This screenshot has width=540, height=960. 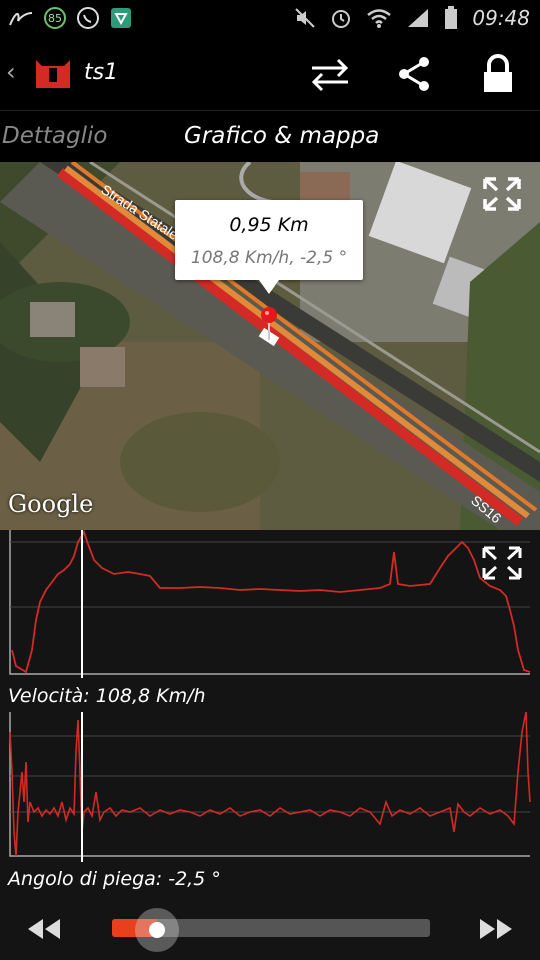 I want to click on lean-angle-line, so click(x=270, y=784).